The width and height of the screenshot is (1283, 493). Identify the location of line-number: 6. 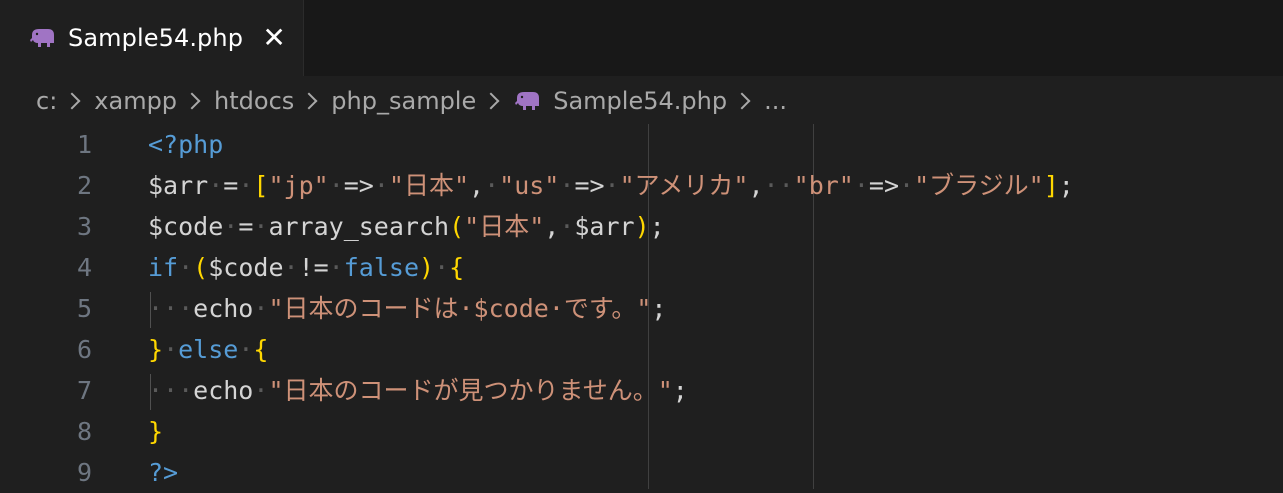
(84, 349).